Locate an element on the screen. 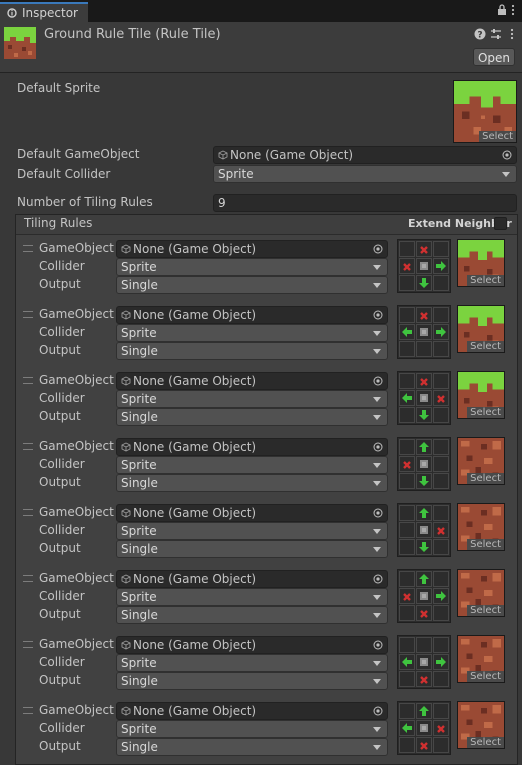 This screenshot has width=522, height=765. default-sprite-field: Select is located at coordinates (485, 111).